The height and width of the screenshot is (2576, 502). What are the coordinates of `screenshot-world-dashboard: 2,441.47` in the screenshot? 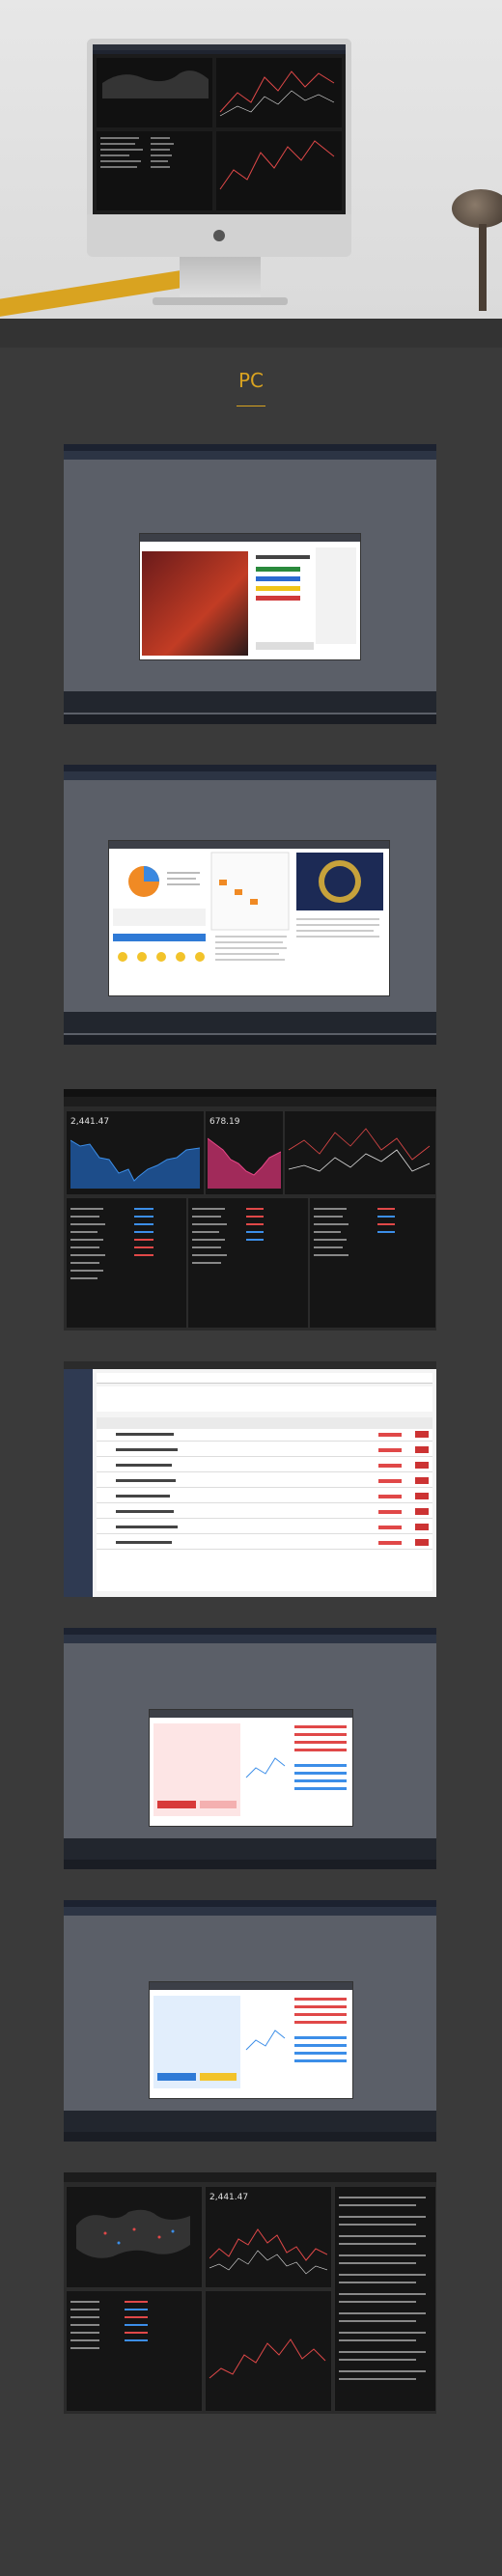 It's located at (250, 2293).